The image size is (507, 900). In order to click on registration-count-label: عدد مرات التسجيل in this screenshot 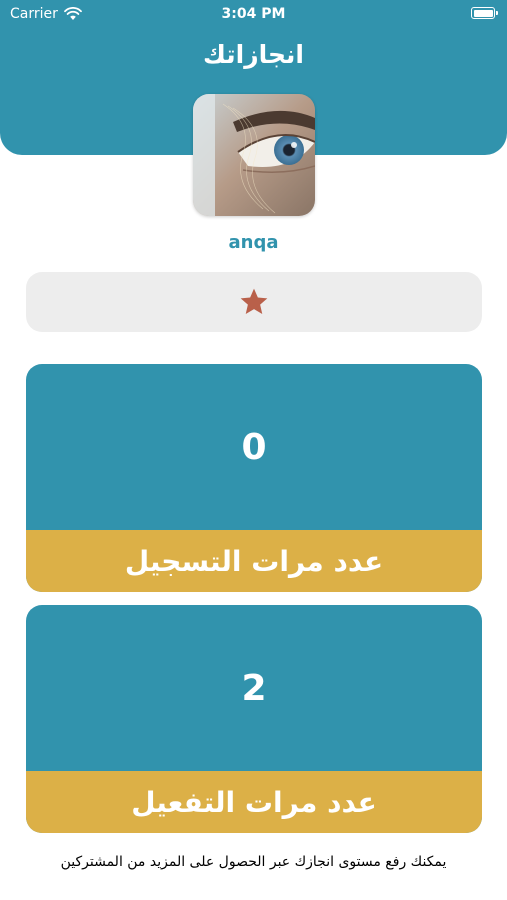, I will do `click(254, 561)`.